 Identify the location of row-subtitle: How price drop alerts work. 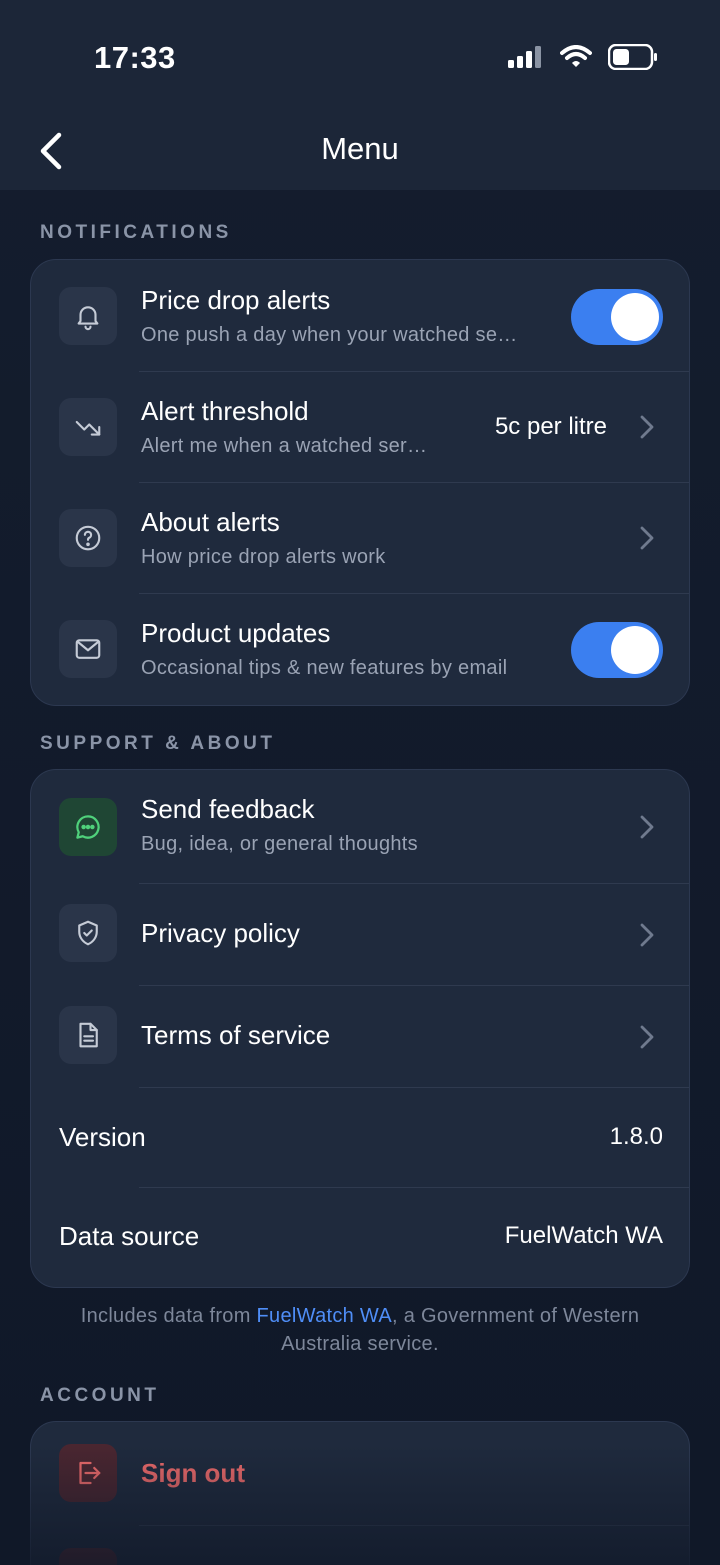
(263, 557).